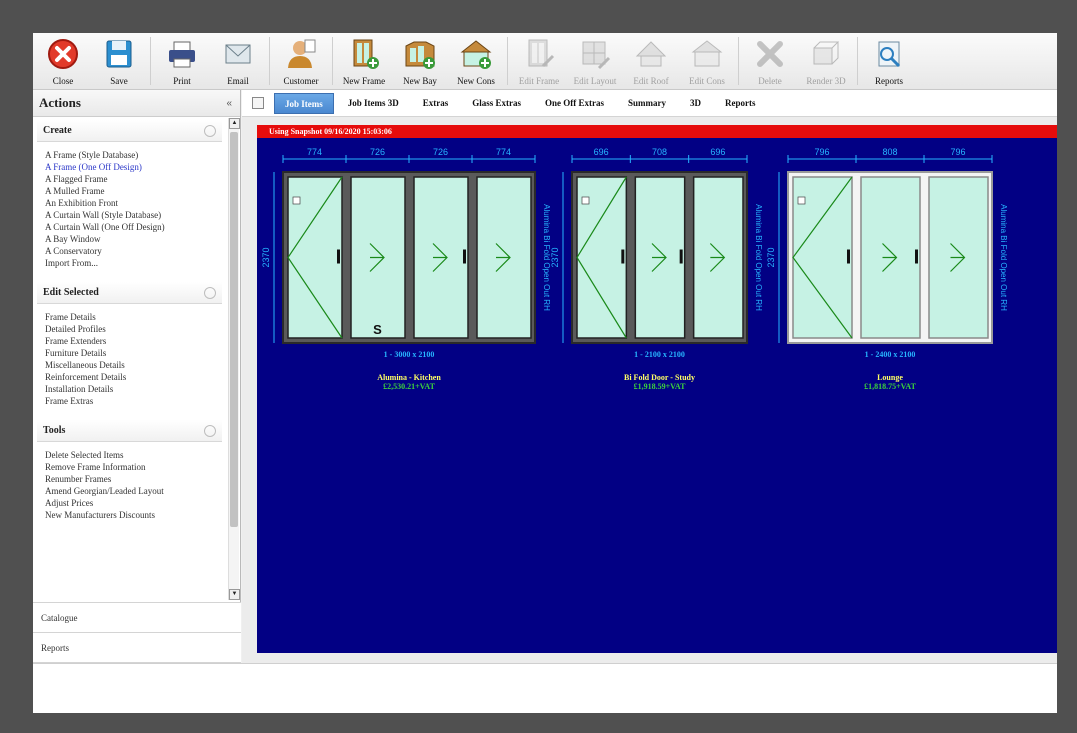  Describe the element at coordinates (890, 377) in the screenshot. I see `frame-name-label: Lounge` at that location.